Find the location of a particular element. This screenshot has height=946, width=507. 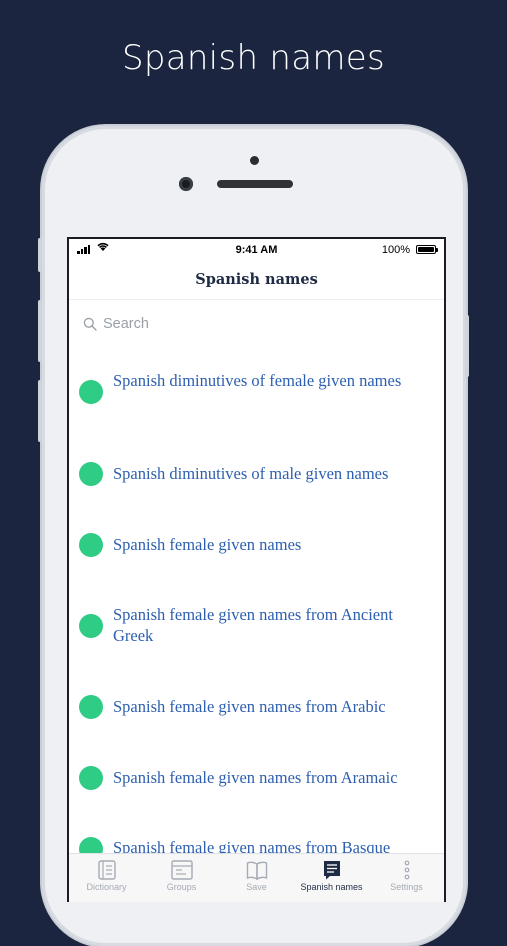

dictionary-icon is located at coordinates (106, 870).